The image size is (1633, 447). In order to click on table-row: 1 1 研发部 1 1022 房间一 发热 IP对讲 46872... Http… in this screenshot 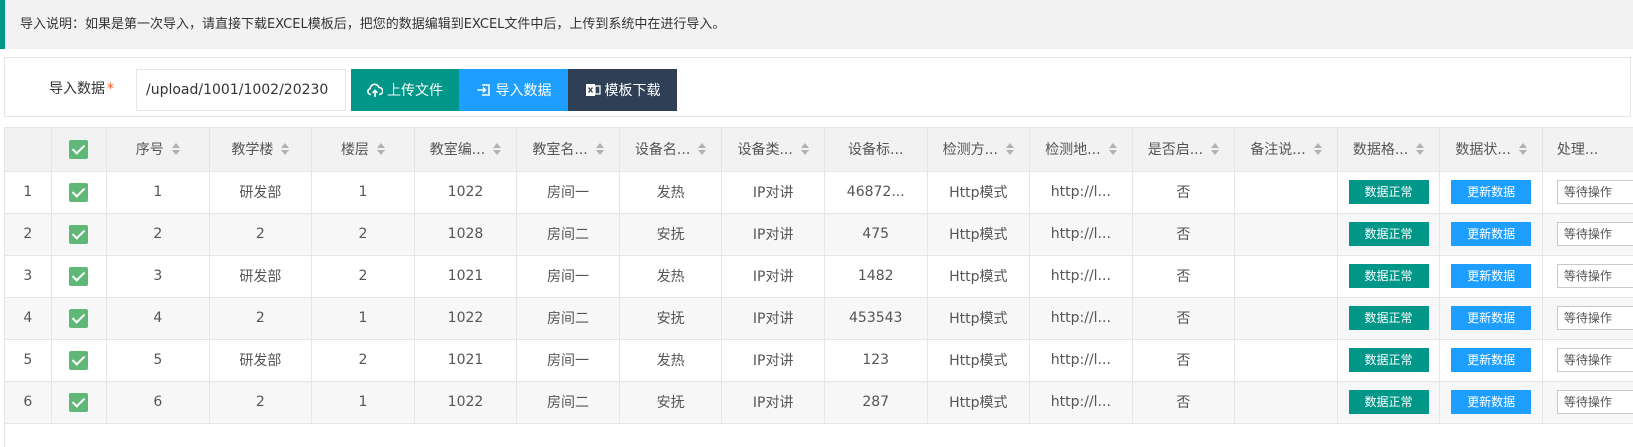, I will do `click(819, 192)`.